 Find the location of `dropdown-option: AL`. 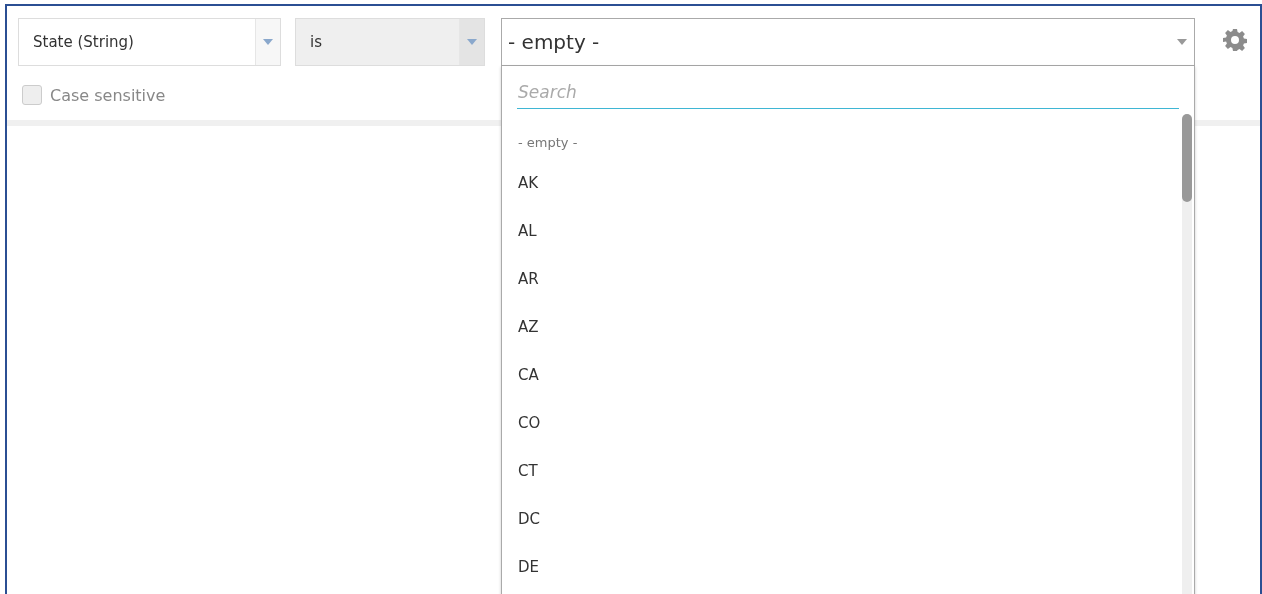

dropdown-option: AL is located at coordinates (527, 231).